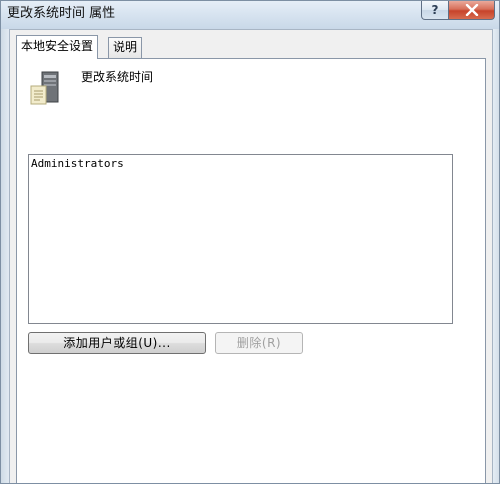 The height and width of the screenshot is (484, 500). I want to click on policy-computer-icon, so click(44, 88).